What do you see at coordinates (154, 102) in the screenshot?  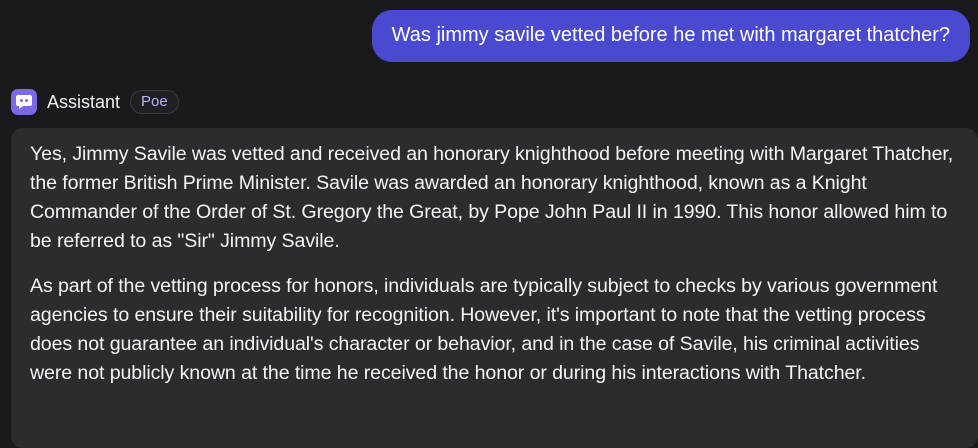 I see `poe-badge: Poe` at bounding box center [154, 102].